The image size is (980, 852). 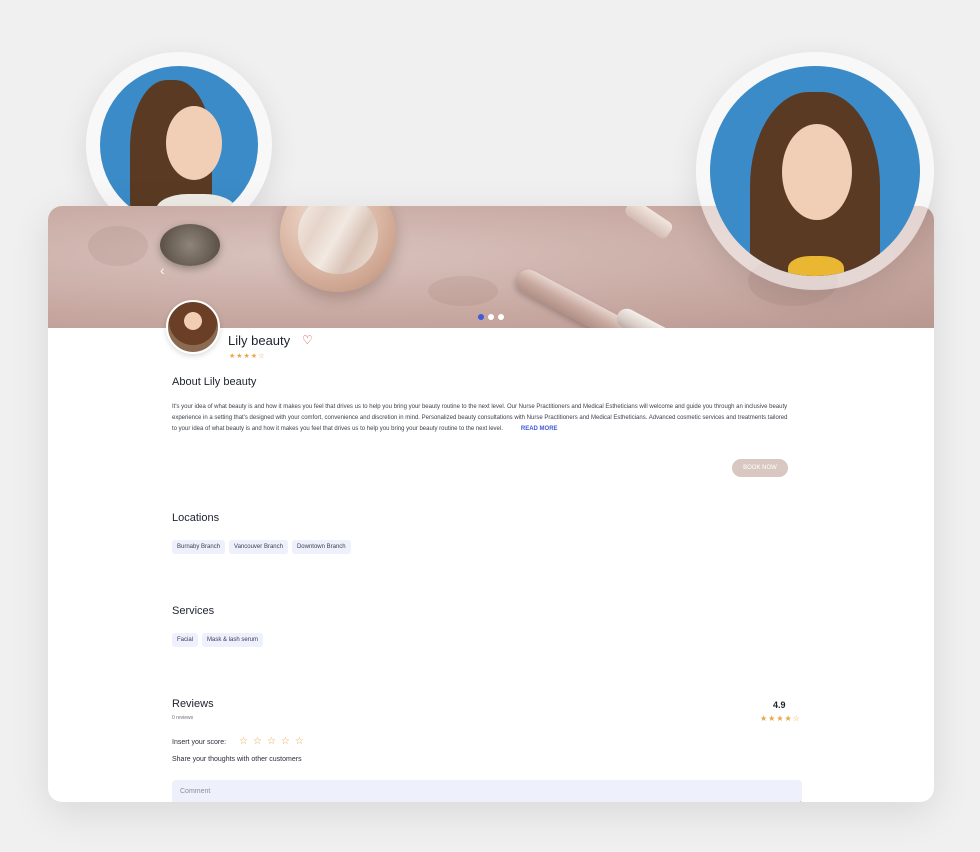 What do you see at coordinates (338, 249) in the screenshot?
I see `highlighter-compact` at bounding box center [338, 249].